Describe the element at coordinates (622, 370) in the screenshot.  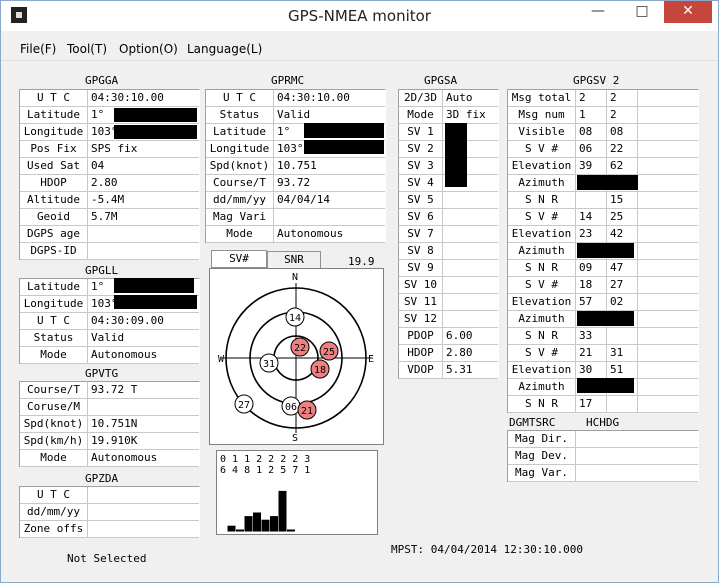
I see `gpgsv-value: 51` at that location.